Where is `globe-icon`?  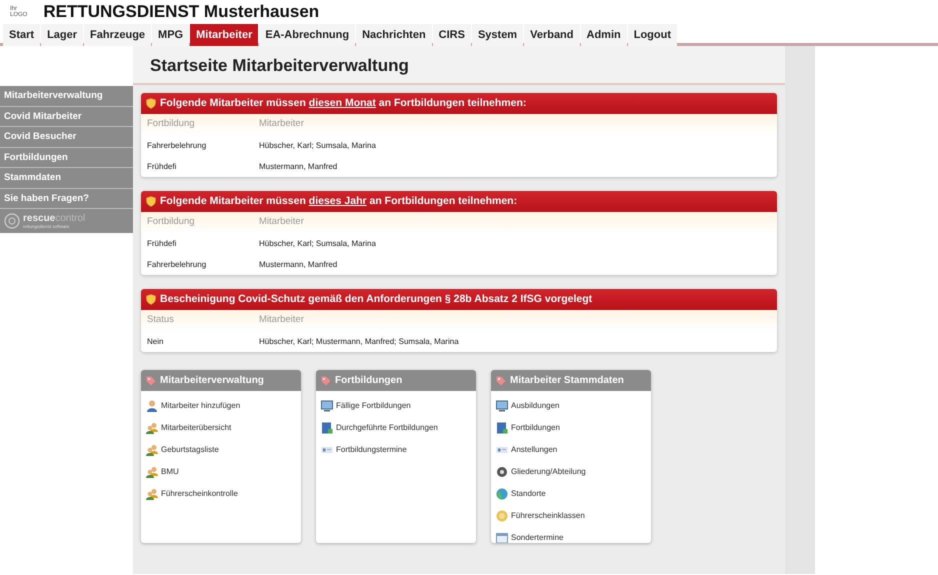 globe-icon is located at coordinates (502, 494).